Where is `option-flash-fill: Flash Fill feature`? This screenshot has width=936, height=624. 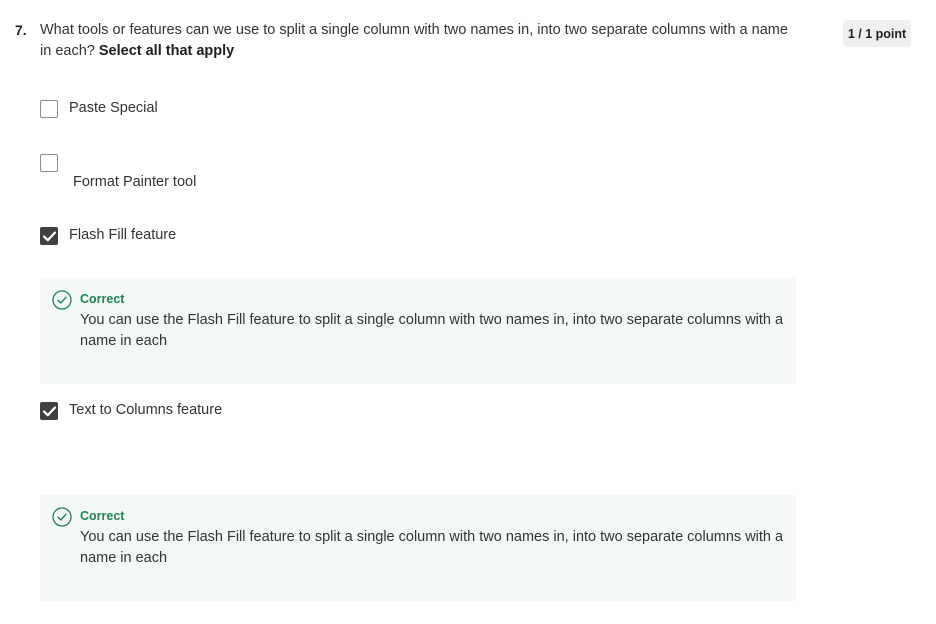 option-flash-fill: Flash Fill feature is located at coordinates (140, 237).